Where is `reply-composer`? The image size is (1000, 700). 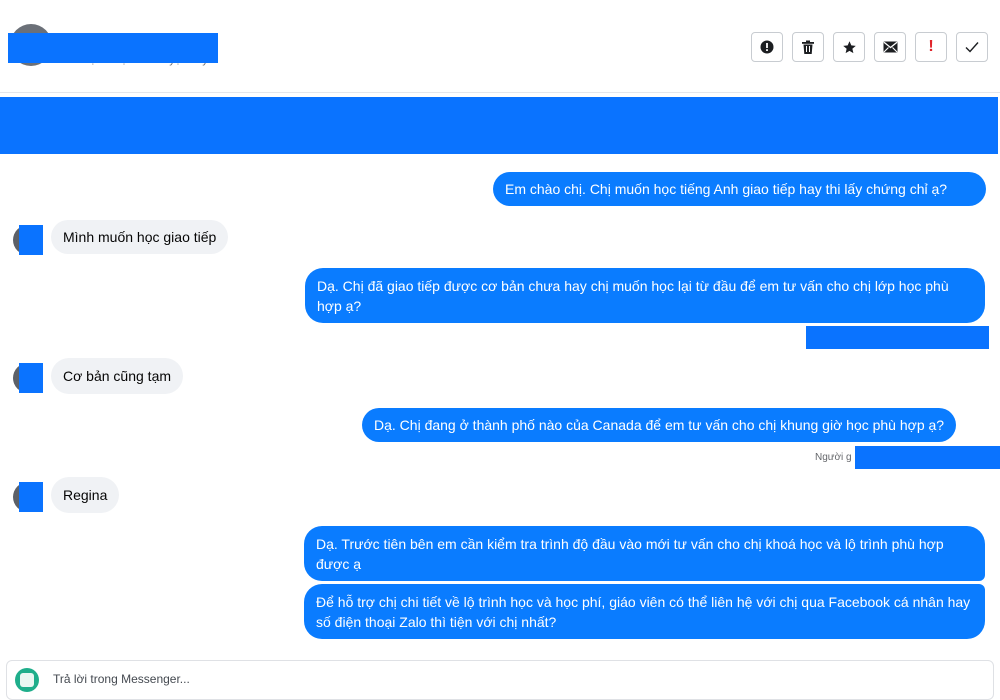 reply-composer is located at coordinates (500, 680).